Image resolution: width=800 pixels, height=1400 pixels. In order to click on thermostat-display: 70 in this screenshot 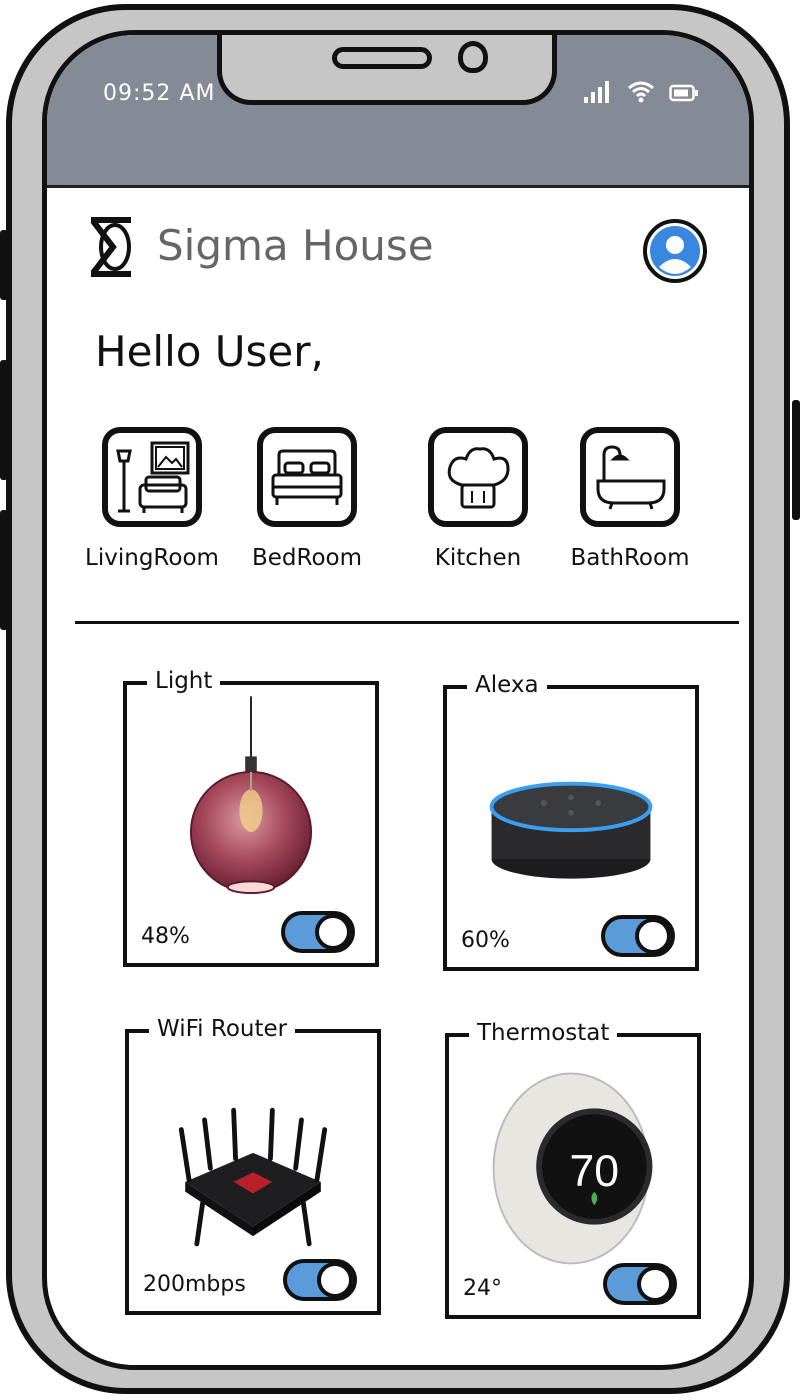, I will do `click(595, 1171)`.